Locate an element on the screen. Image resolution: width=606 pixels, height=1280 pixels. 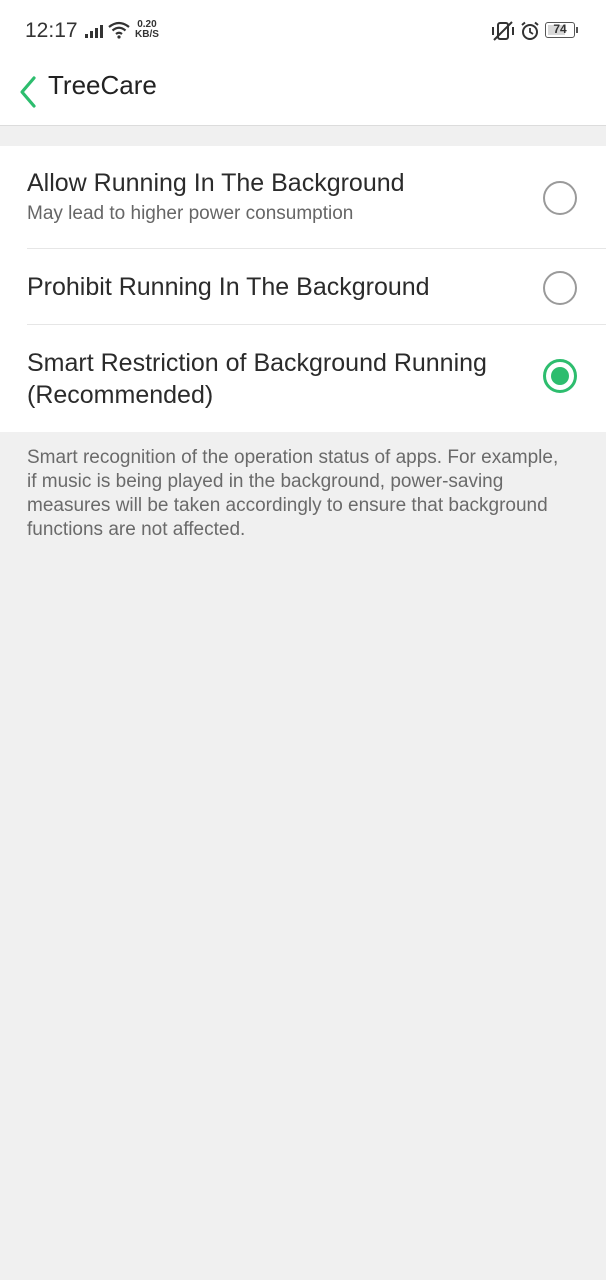
option-subtitle: May lead to higher power consumption is located at coordinates (190, 213).